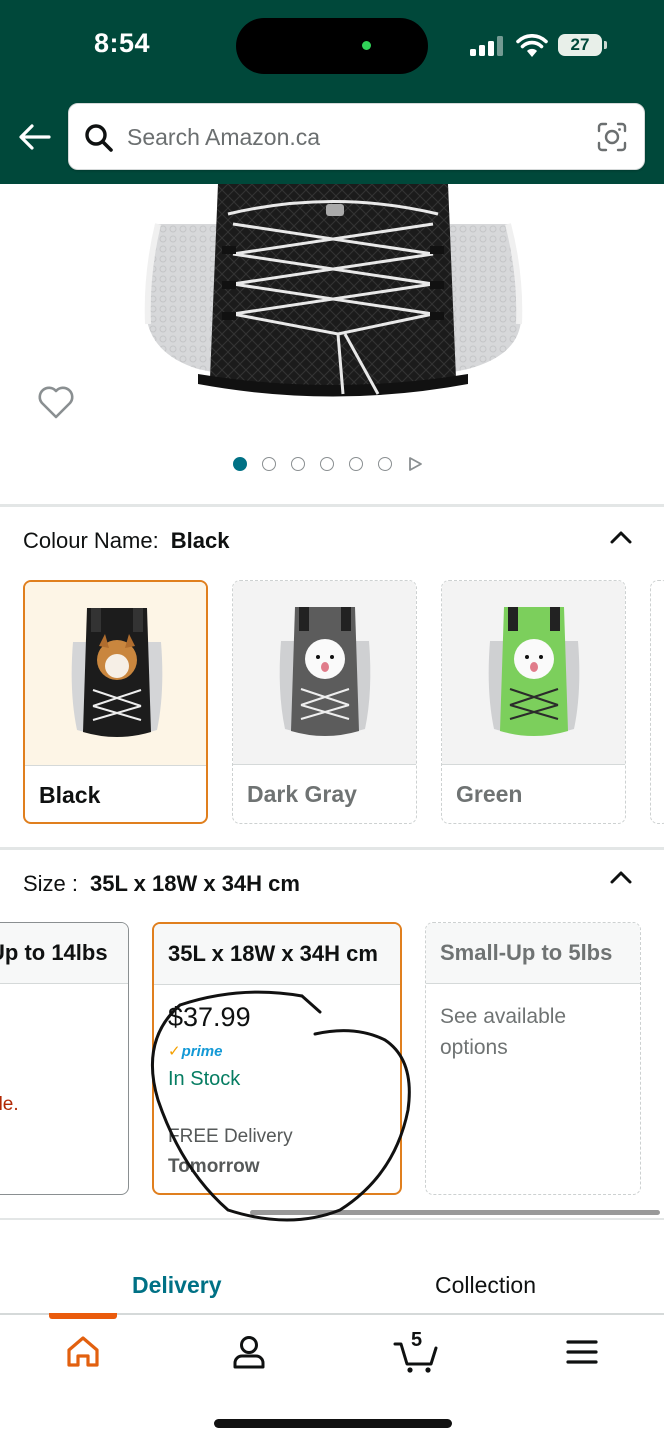 The width and height of the screenshot is (664, 1440). I want to click on colour-option-black: Black, so click(115, 702).